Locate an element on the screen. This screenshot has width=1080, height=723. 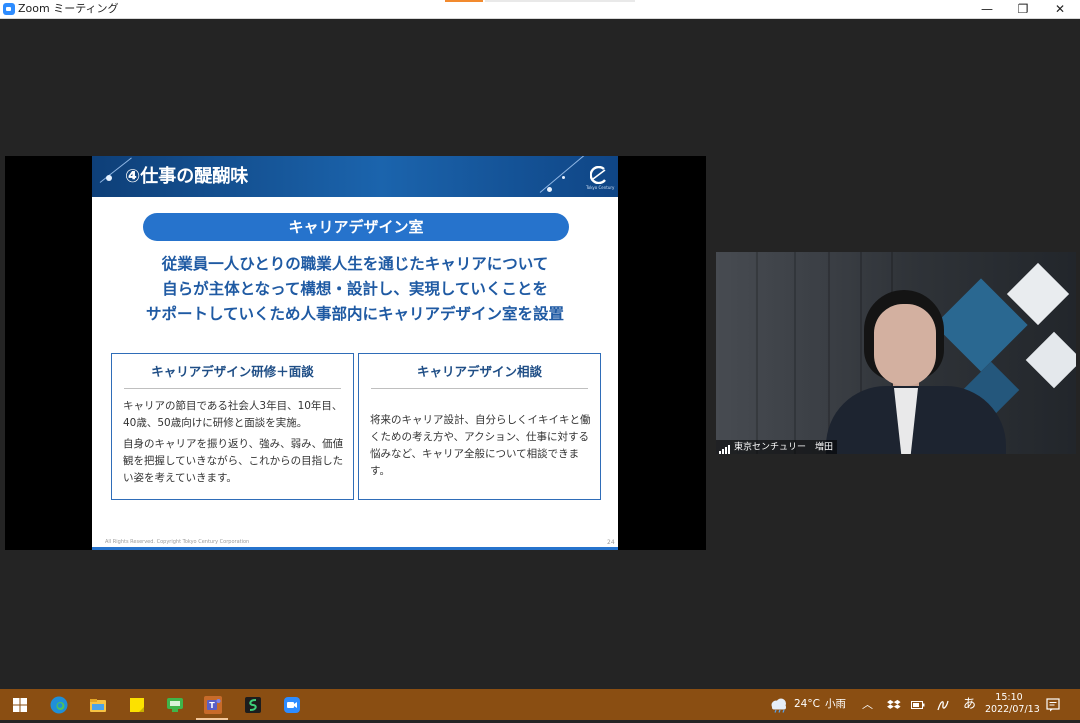
clock: 15:10 2022/07/13 is located at coordinates (1012, 706).